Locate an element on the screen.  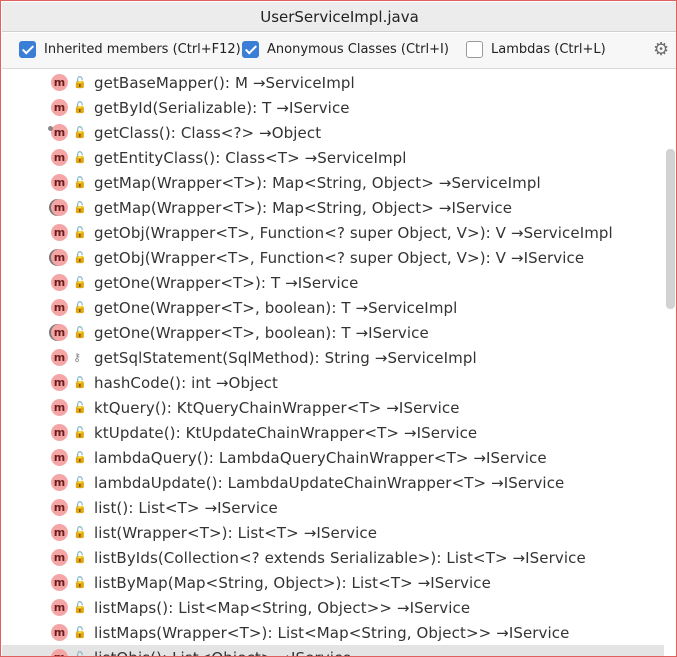
inherited-members-checkbox is located at coordinates (27, 49).